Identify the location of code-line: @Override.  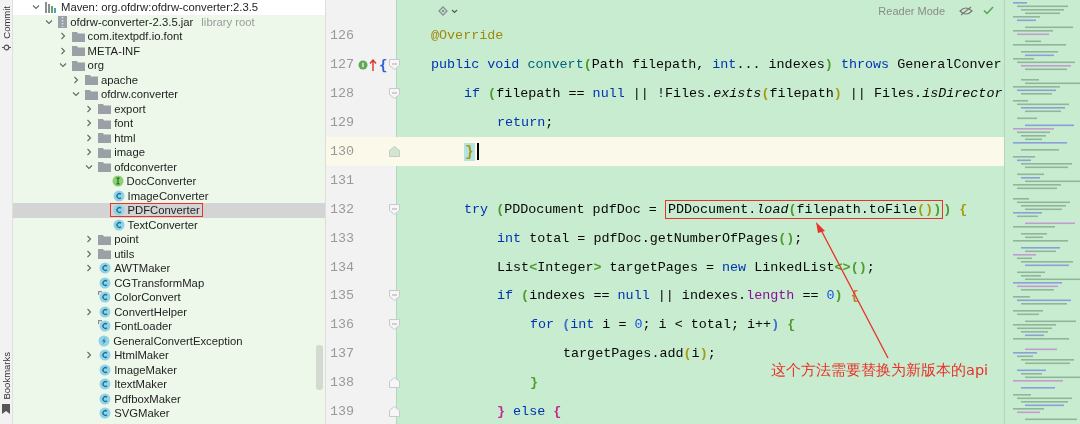
(467, 36).